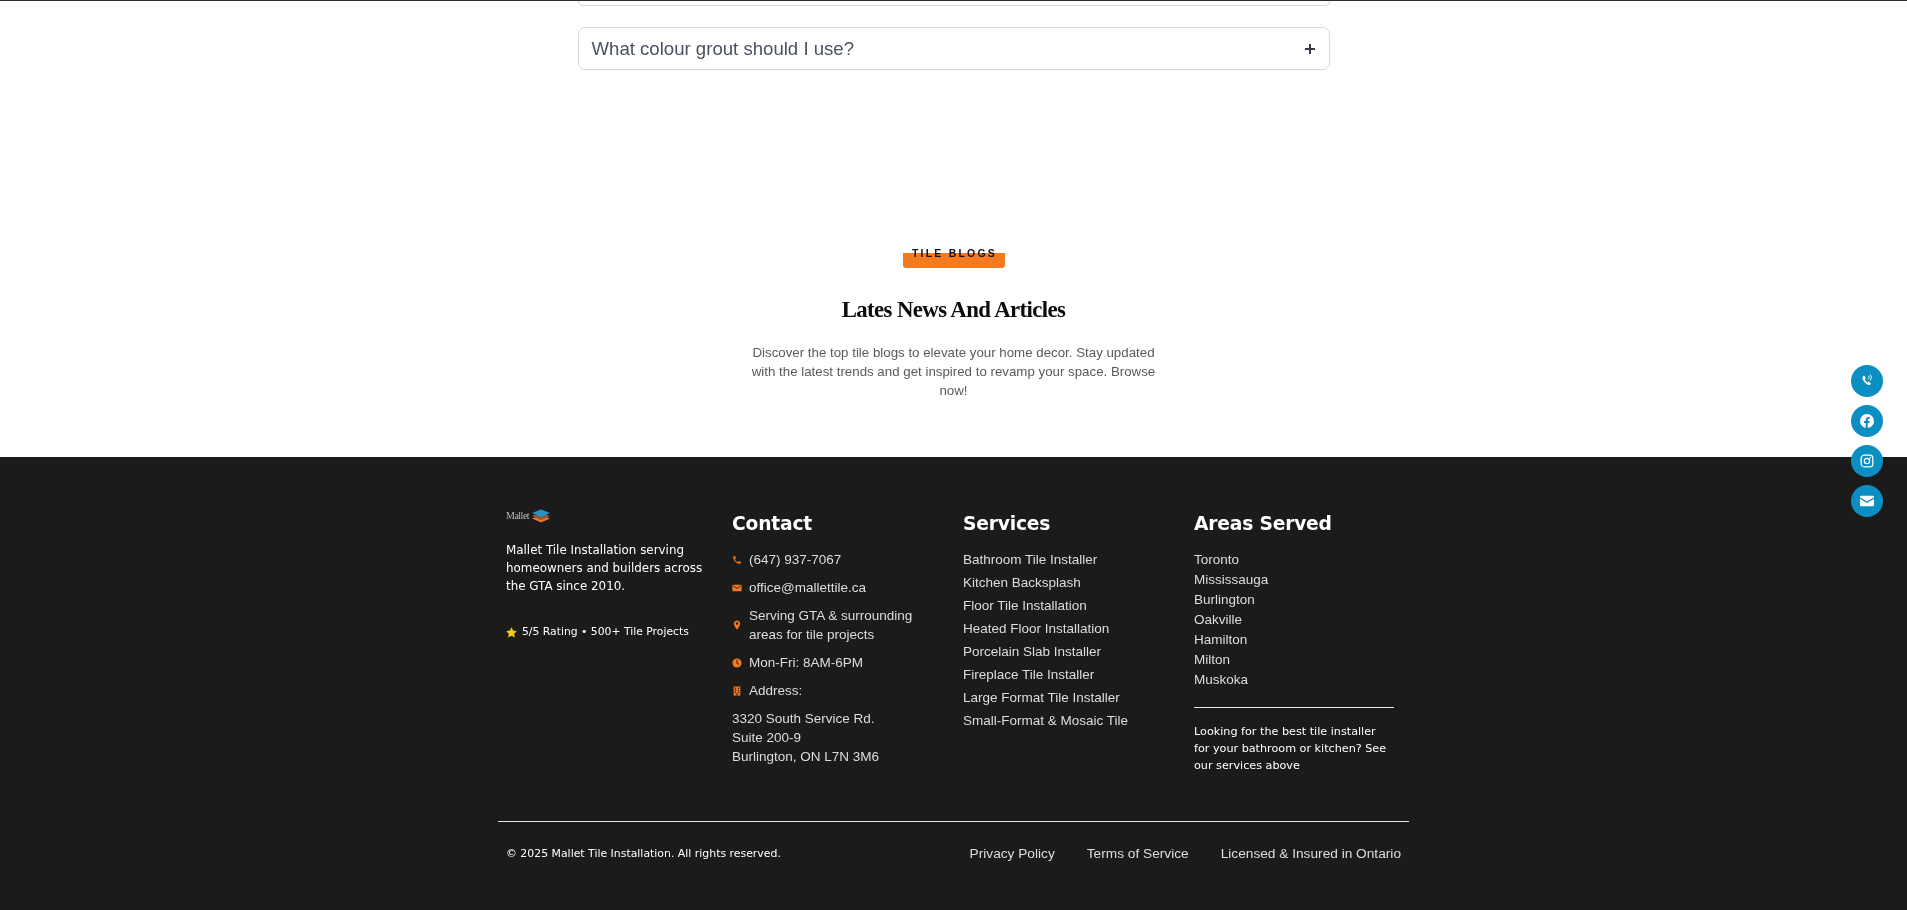 This screenshot has height=910, width=1907. Describe the element at coordinates (541, 515) in the screenshot. I see `stacked-tiles-icon` at that location.